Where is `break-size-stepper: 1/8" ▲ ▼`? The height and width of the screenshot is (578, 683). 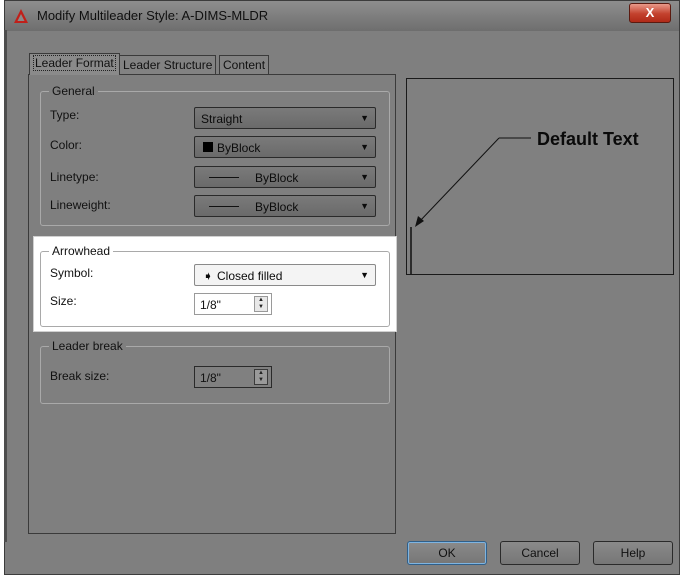
break-size-stepper: 1/8" ▲ ▼ is located at coordinates (233, 377).